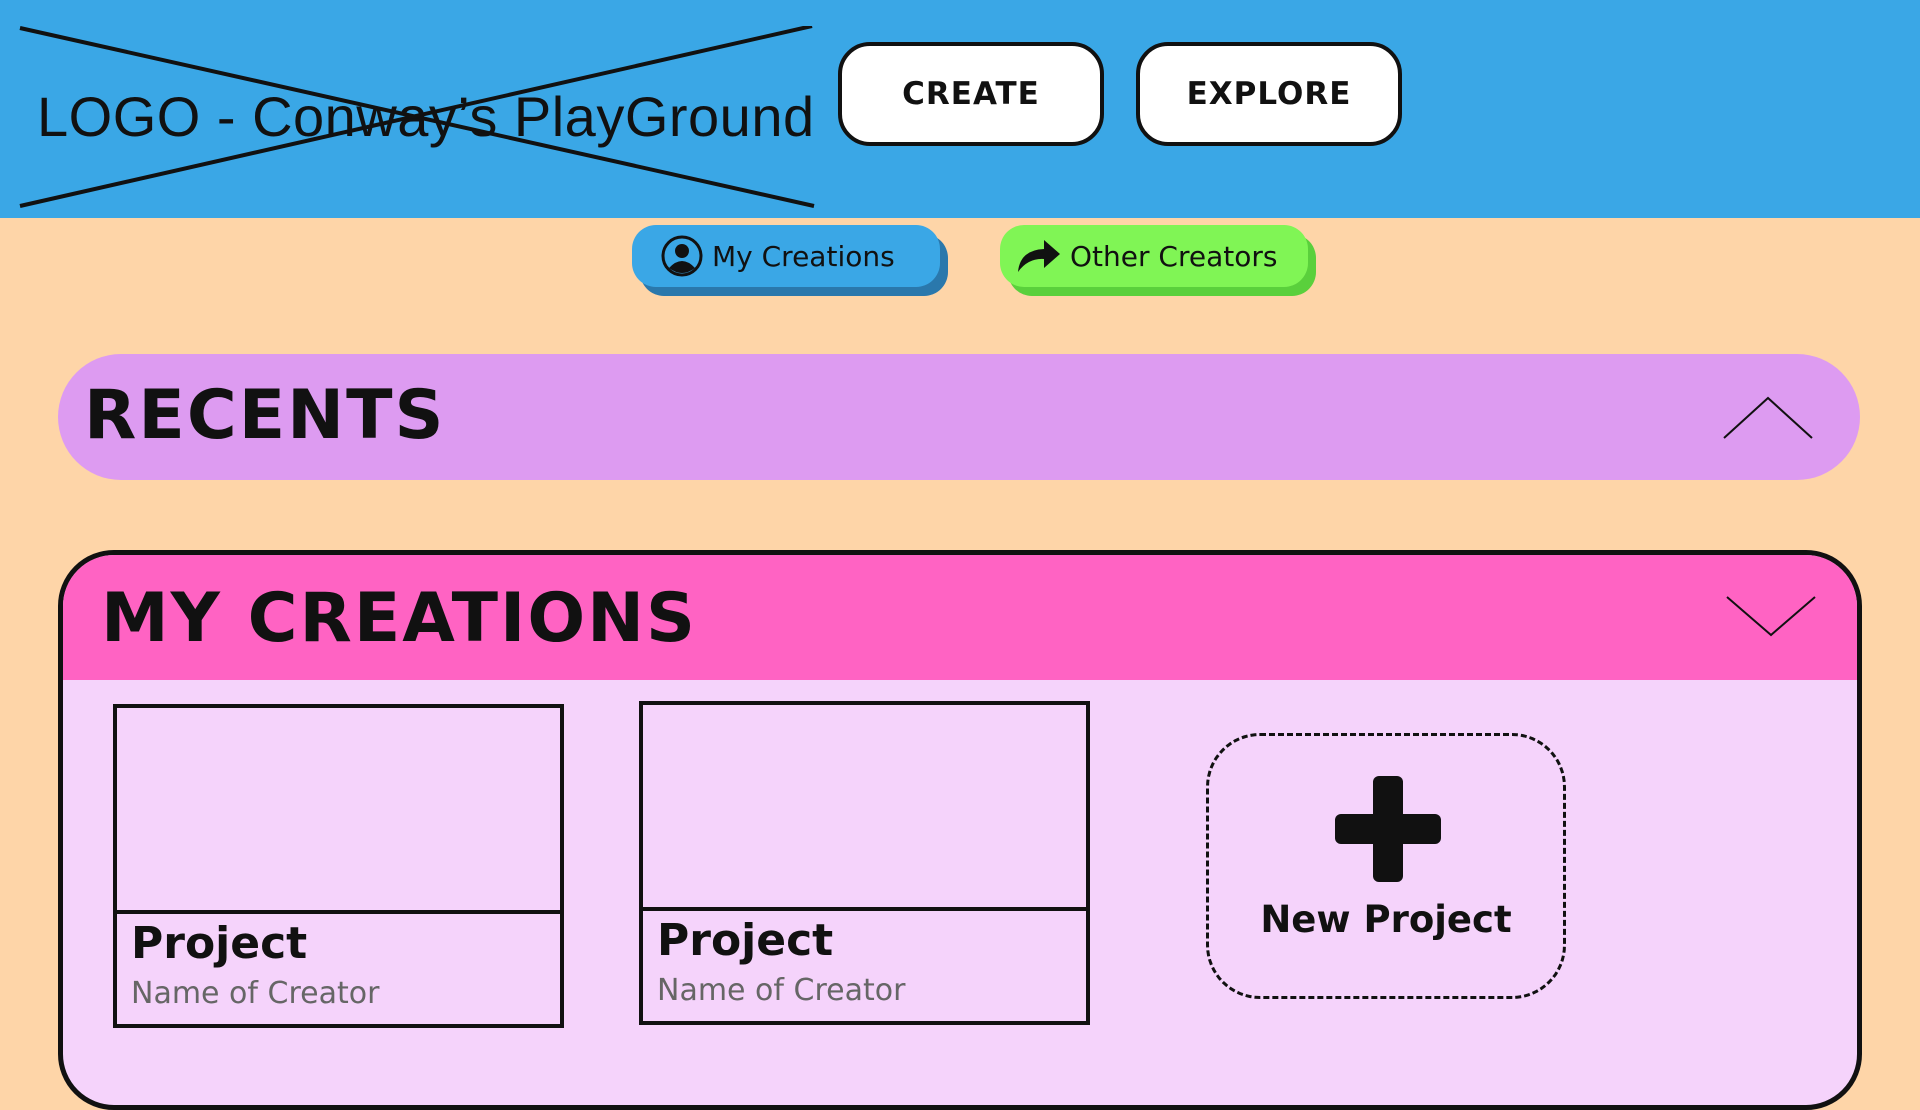 Image resolution: width=1920 pixels, height=1110 pixels. What do you see at coordinates (1269, 94) in the screenshot?
I see `explore-button: EXPLORE` at bounding box center [1269, 94].